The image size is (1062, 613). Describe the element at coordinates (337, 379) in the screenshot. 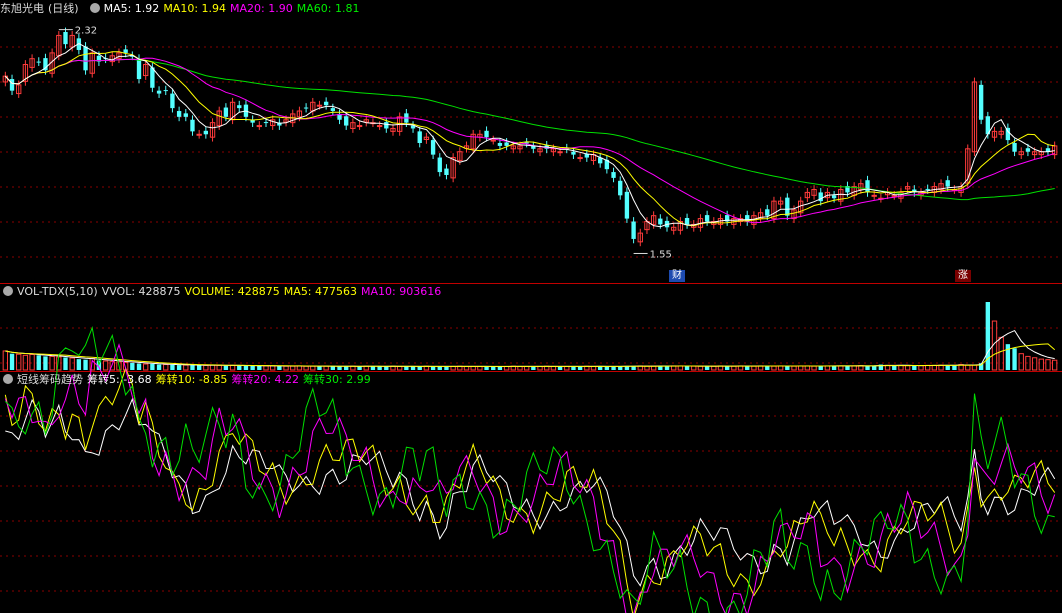

I see `chip30-label: 筹转30: 2.99` at that location.